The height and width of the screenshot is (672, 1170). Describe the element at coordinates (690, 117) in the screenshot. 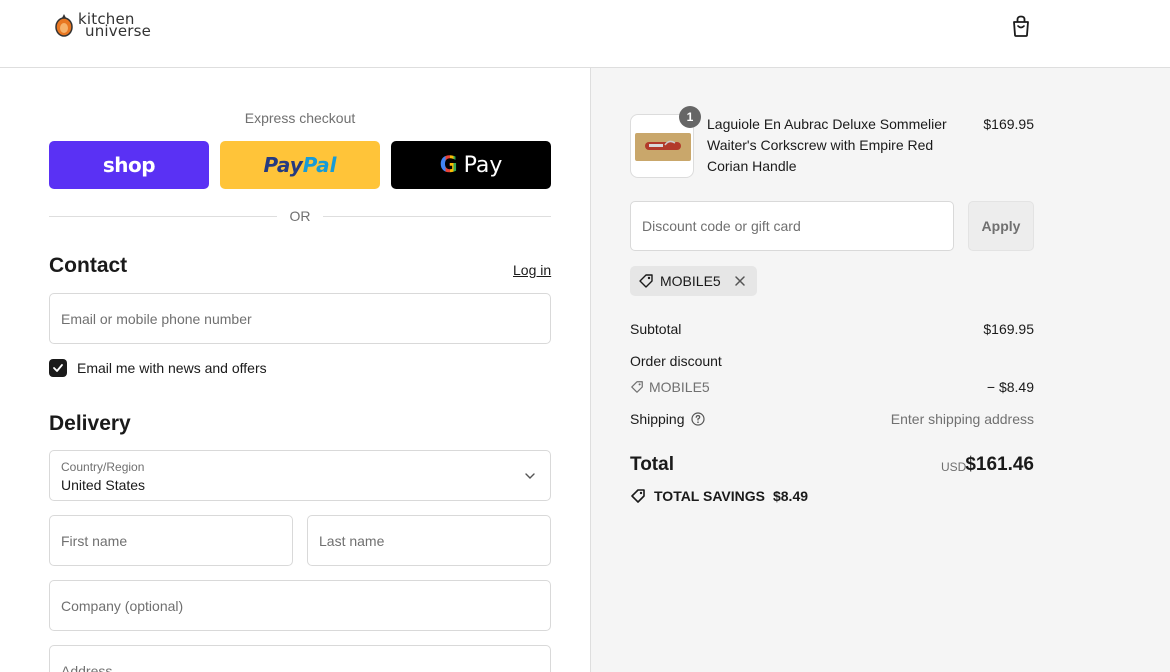

I see `quantity-badge: 1` at that location.